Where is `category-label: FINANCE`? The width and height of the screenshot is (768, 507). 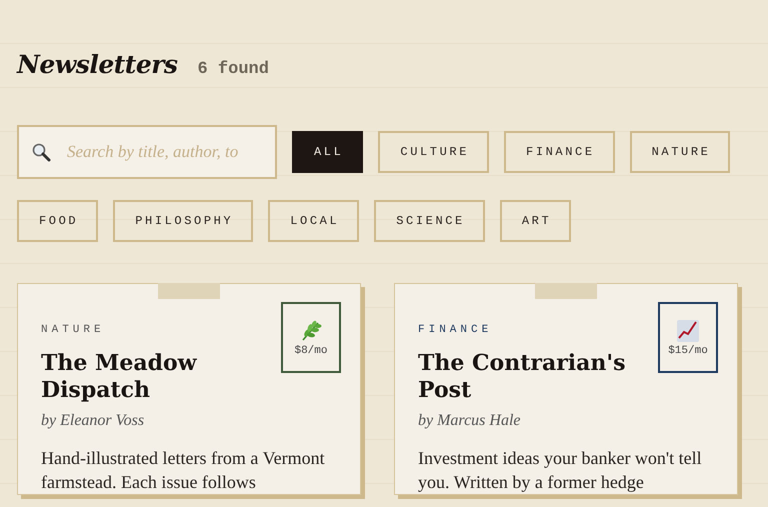 category-label: FINANCE is located at coordinates (456, 330).